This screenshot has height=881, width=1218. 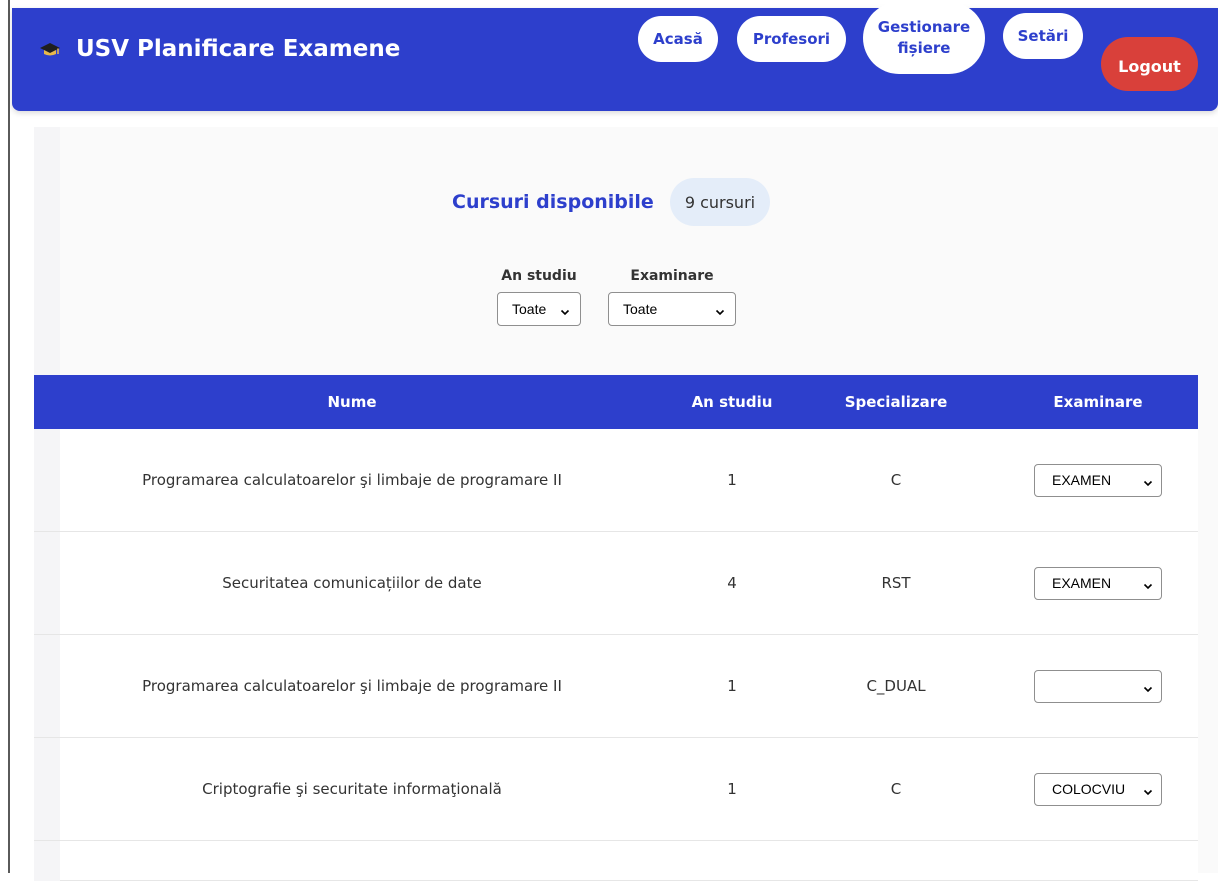 I want to click on logout-button: Logout, so click(x=1149, y=64).